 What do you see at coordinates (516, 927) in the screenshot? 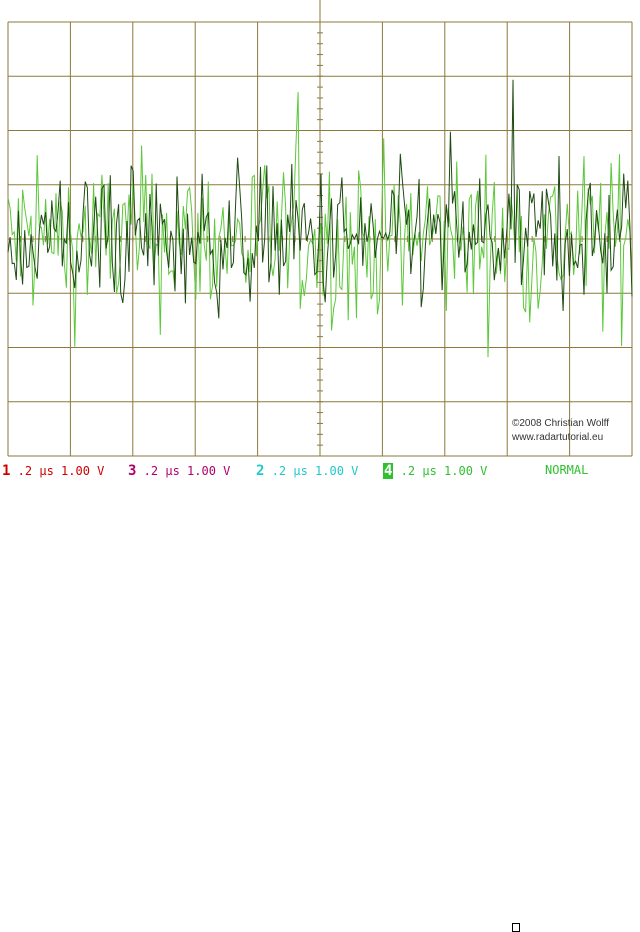
I see `trigger-indicator-icon` at bounding box center [516, 927].